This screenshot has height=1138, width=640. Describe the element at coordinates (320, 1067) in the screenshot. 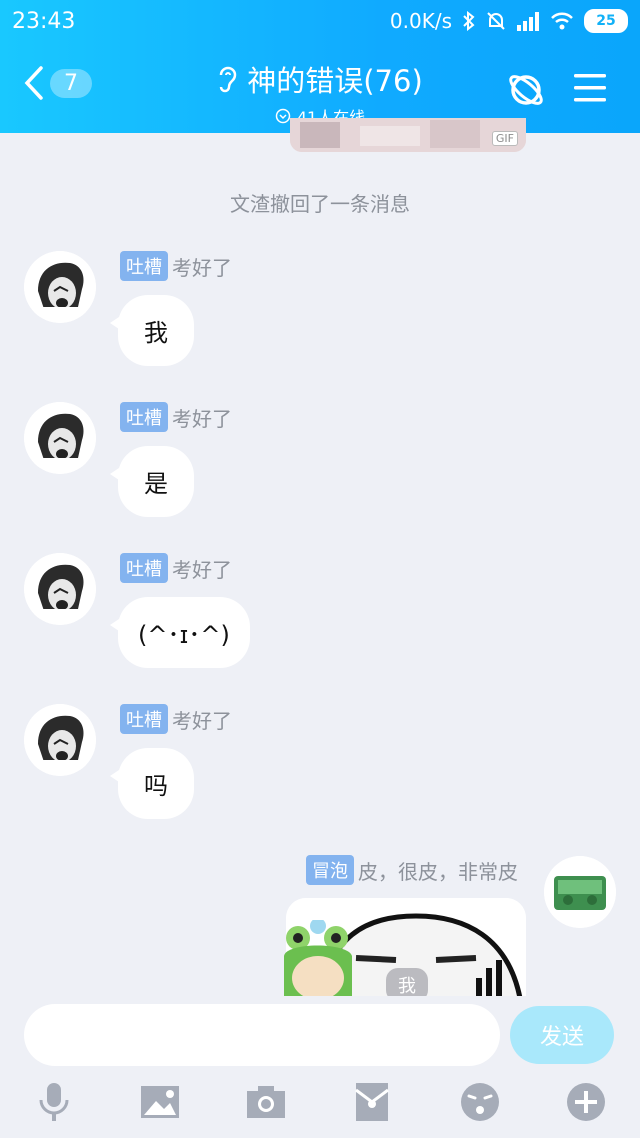

I see `input-bar: 发送` at that location.